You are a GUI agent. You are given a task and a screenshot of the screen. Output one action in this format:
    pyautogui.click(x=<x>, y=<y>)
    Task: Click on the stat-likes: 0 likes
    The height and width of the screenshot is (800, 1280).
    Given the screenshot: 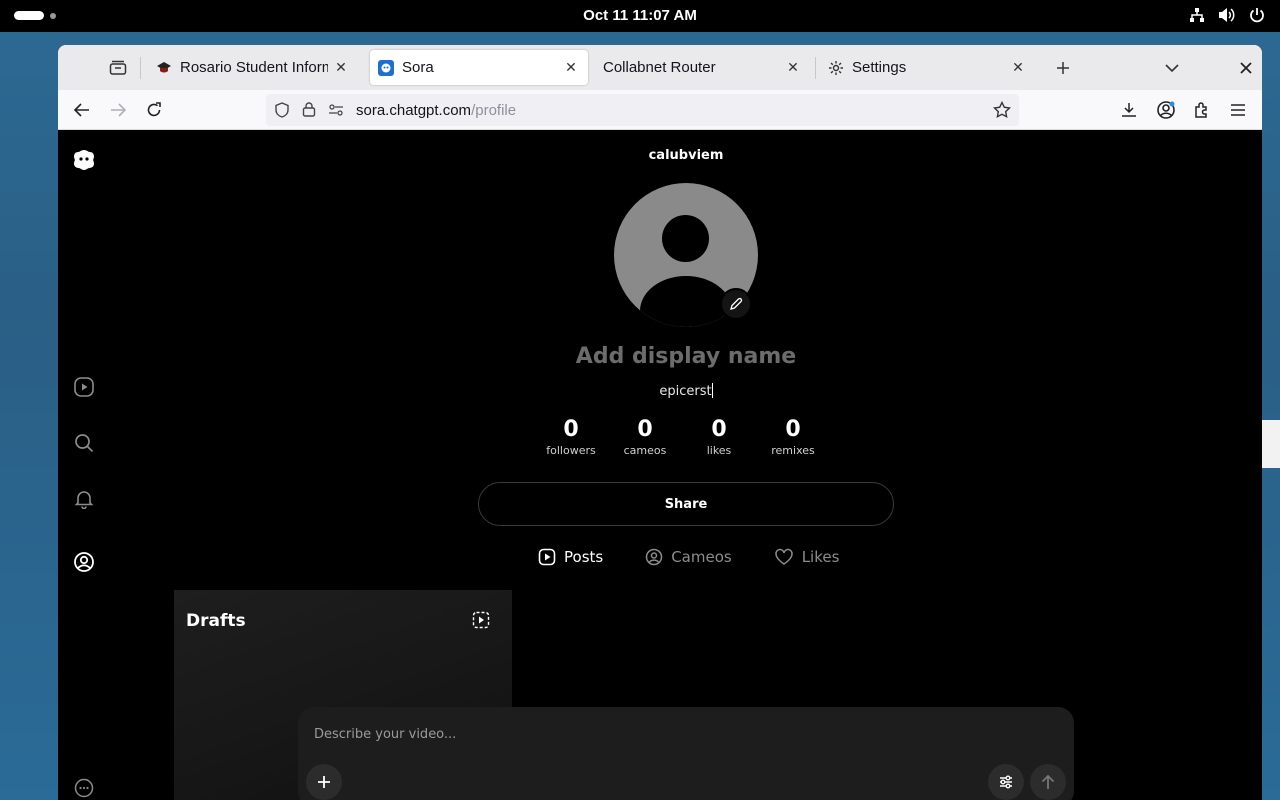 What is the action you would take?
    pyautogui.click(x=719, y=437)
    